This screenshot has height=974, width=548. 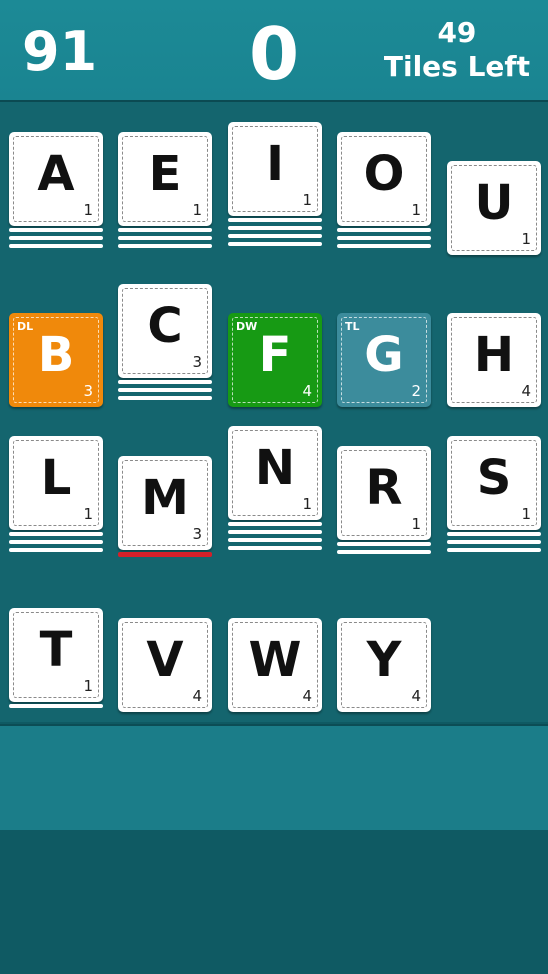 What do you see at coordinates (274, 51) in the screenshot?
I see `score-header: 91 0 49 Tiles Left` at bounding box center [274, 51].